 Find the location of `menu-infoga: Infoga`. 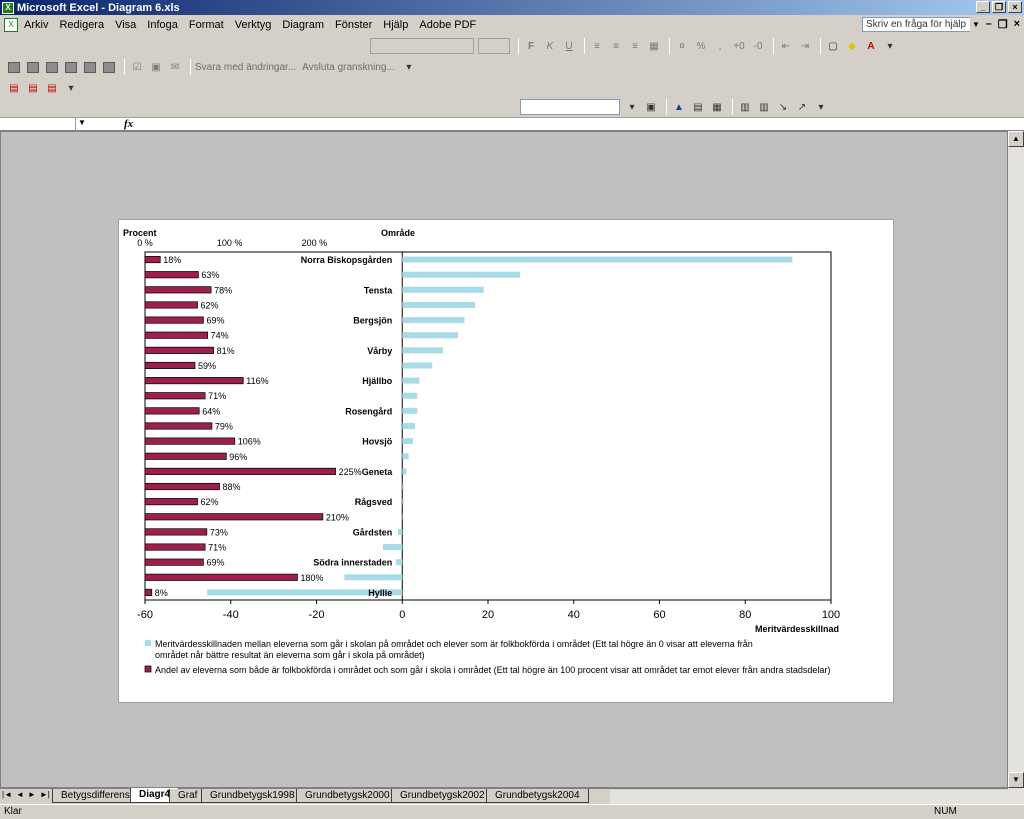

menu-infoga: Infoga is located at coordinates (162, 25).